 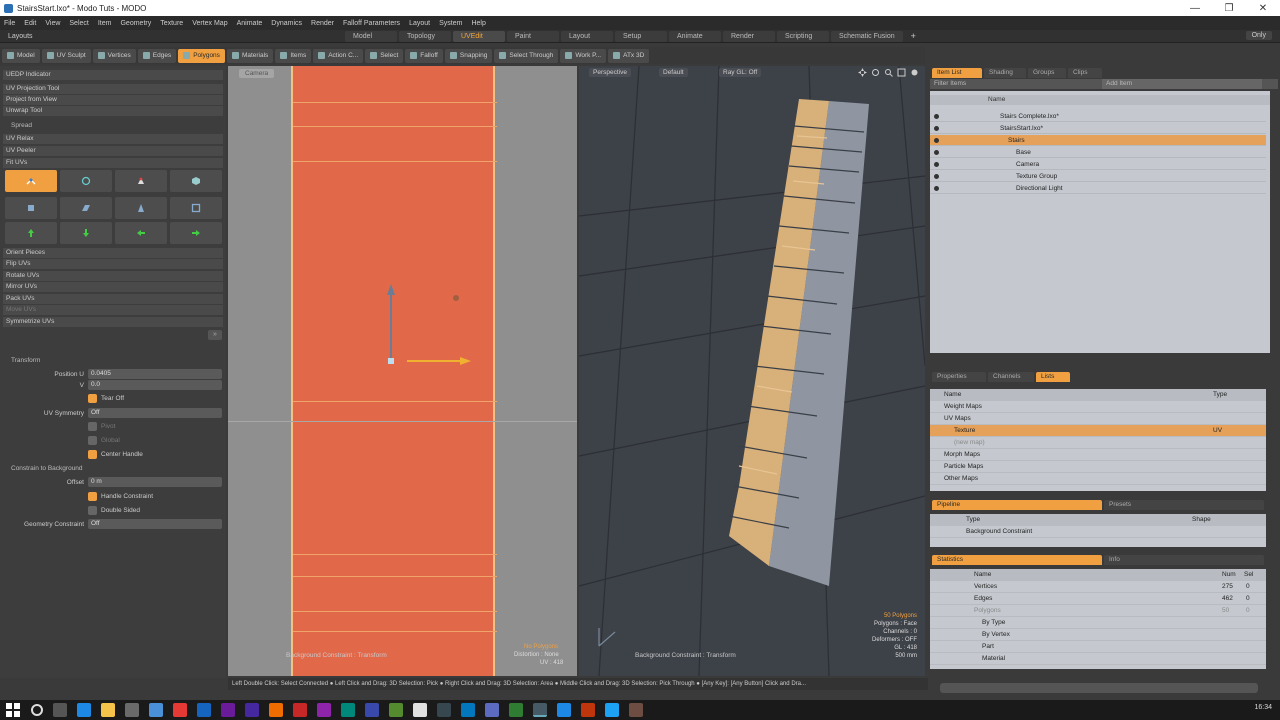 What do you see at coordinates (21, 55) in the screenshot?
I see `mode-button-model: Model` at bounding box center [21, 55].